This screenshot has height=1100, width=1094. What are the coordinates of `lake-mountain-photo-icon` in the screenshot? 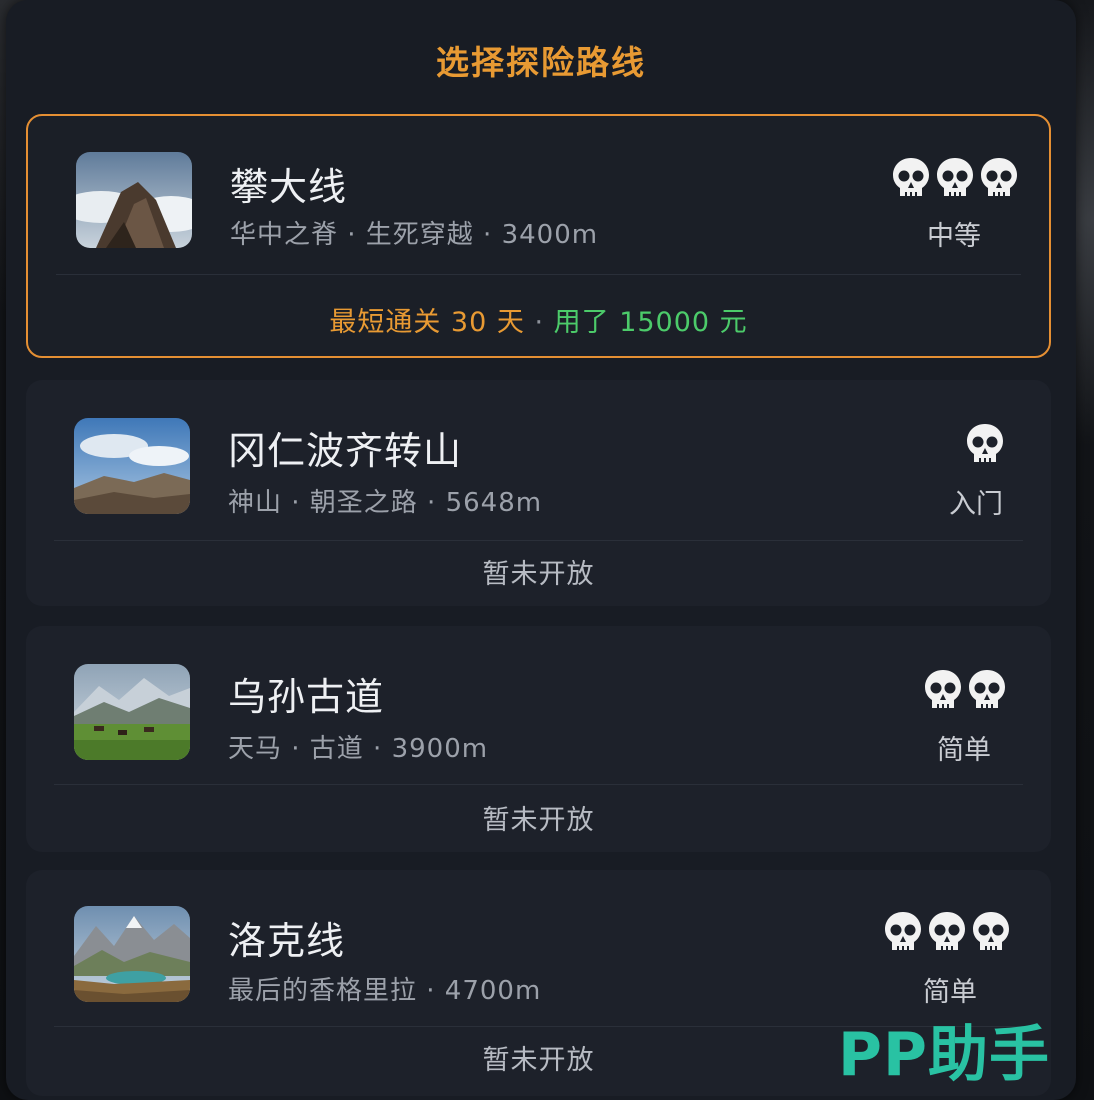 It's located at (132, 954).